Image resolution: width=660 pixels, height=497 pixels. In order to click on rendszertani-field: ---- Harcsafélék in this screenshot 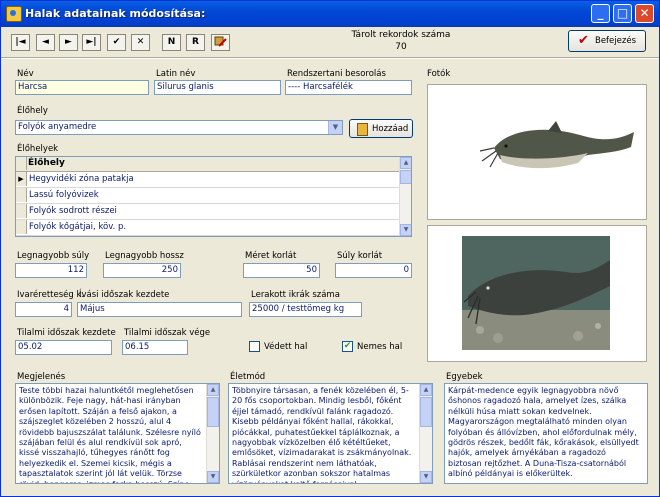, I will do `click(348, 87)`.